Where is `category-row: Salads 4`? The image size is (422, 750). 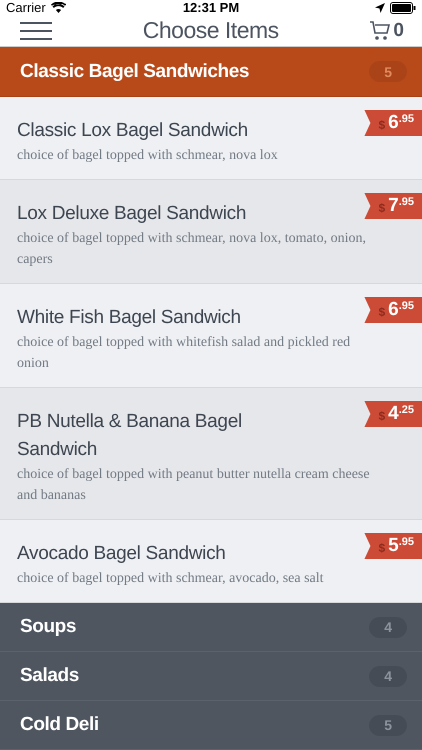
category-row: Salads 4 is located at coordinates (211, 676).